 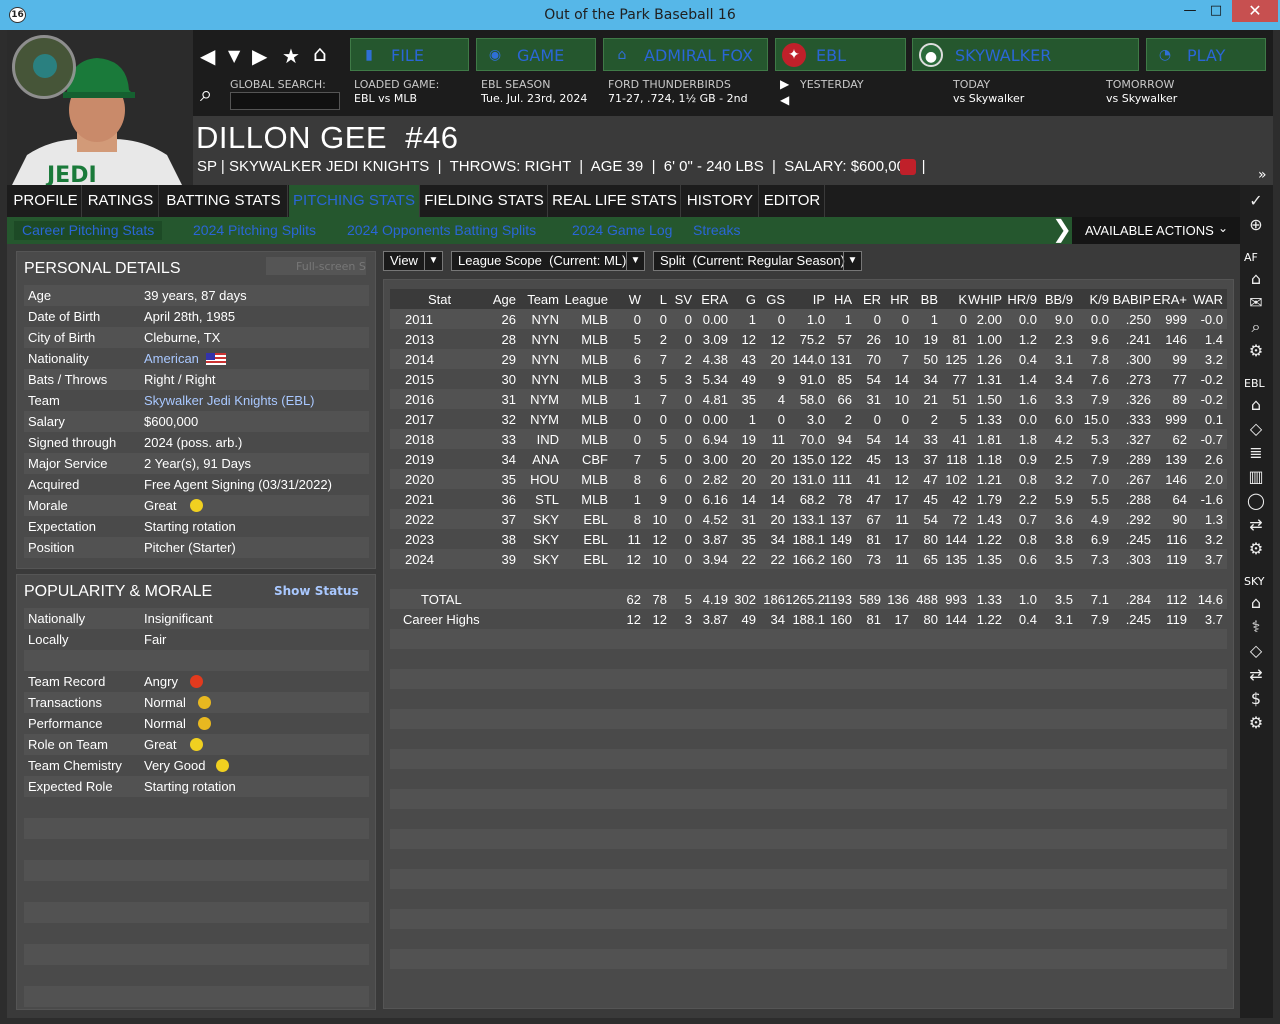 I want to click on table-cell: 17, so click(x=901, y=539).